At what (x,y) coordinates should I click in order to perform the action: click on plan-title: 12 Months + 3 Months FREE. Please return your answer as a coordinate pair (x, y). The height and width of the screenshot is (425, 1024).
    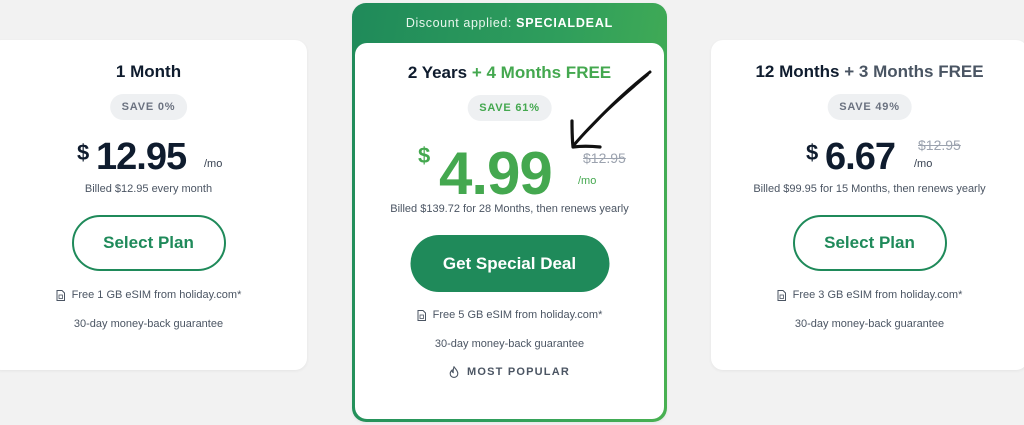
    Looking at the image, I should click on (867, 72).